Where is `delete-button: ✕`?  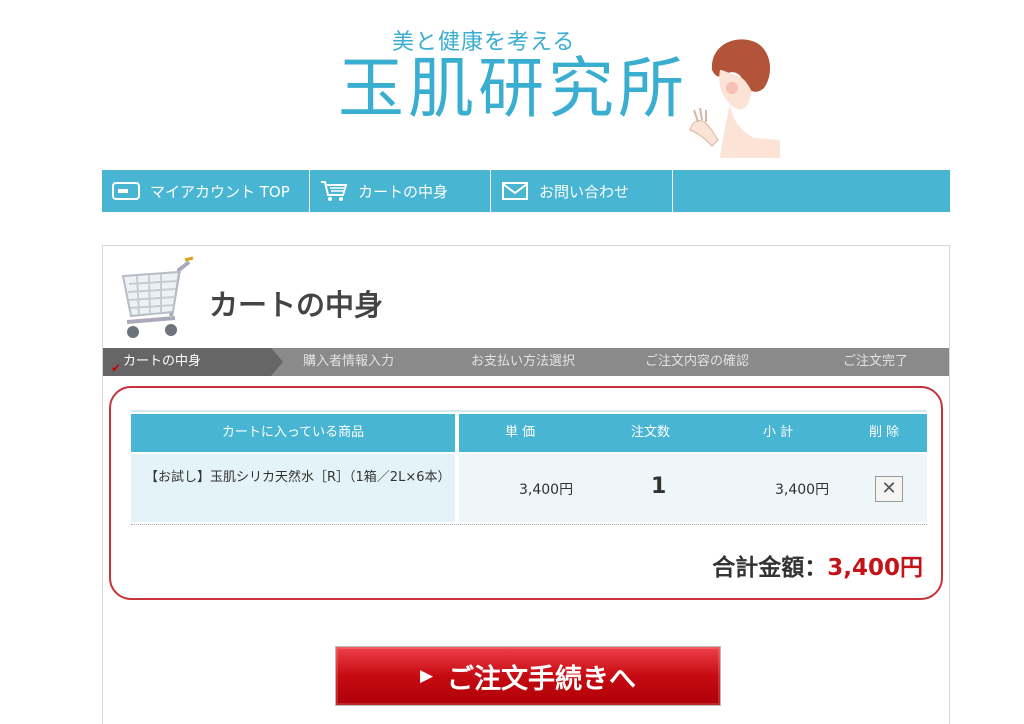 delete-button: ✕ is located at coordinates (889, 489).